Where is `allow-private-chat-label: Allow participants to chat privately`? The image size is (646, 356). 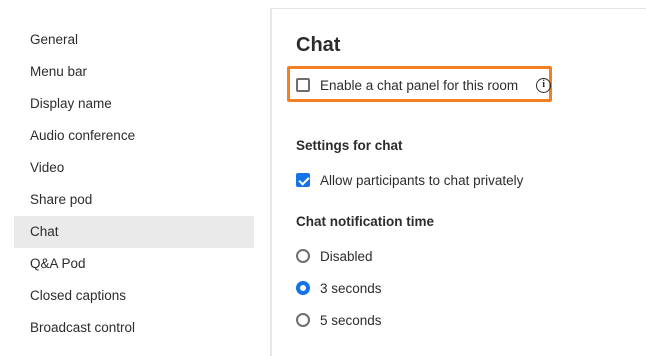
allow-private-chat-label: Allow participants to chat privately is located at coordinates (421, 180).